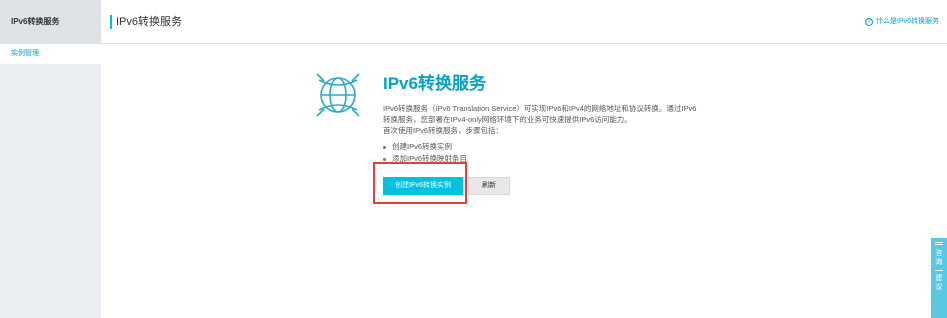  Describe the element at coordinates (50, 54) in the screenshot. I see `sidebar-item-instance-management: 实例管理` at that location.